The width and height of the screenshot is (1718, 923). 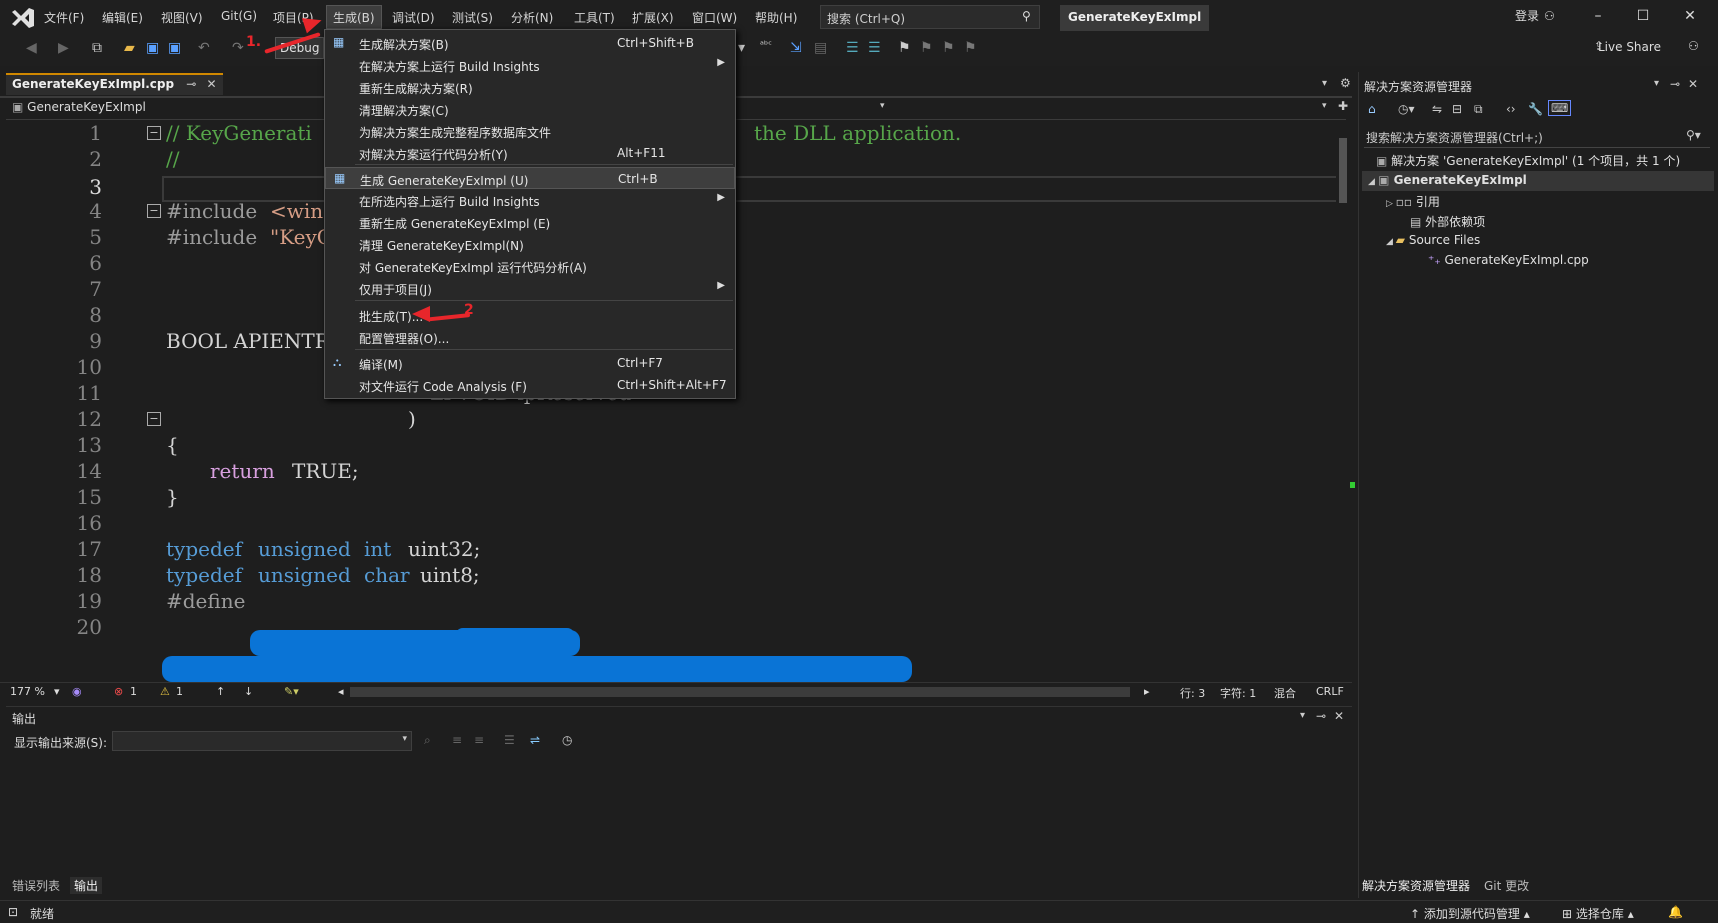 What do you see at coordinates (1147, 691) in the screenshot?
I see `scroll-right-icon: ▸` at bounding box center [1147, 691].